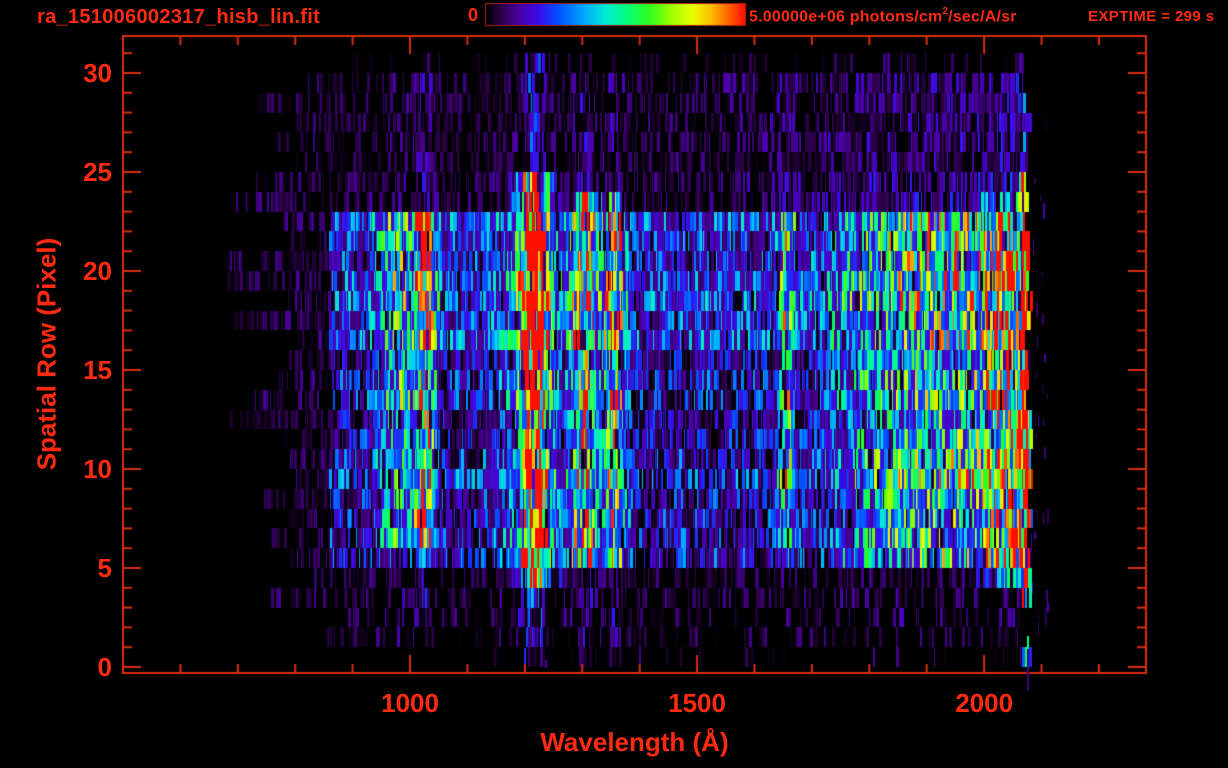 The image size is (1228, 768). I want to click on x-tick-label: 1500, so click(697, 703).